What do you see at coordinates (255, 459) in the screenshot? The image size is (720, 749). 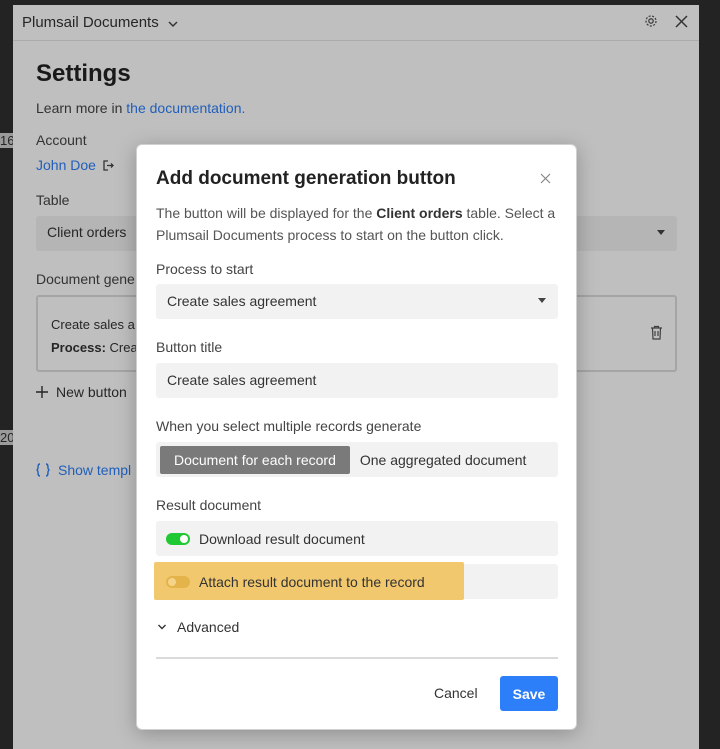 I see `option-document-each-record: Document for each record` at bounding box center [255, 459].